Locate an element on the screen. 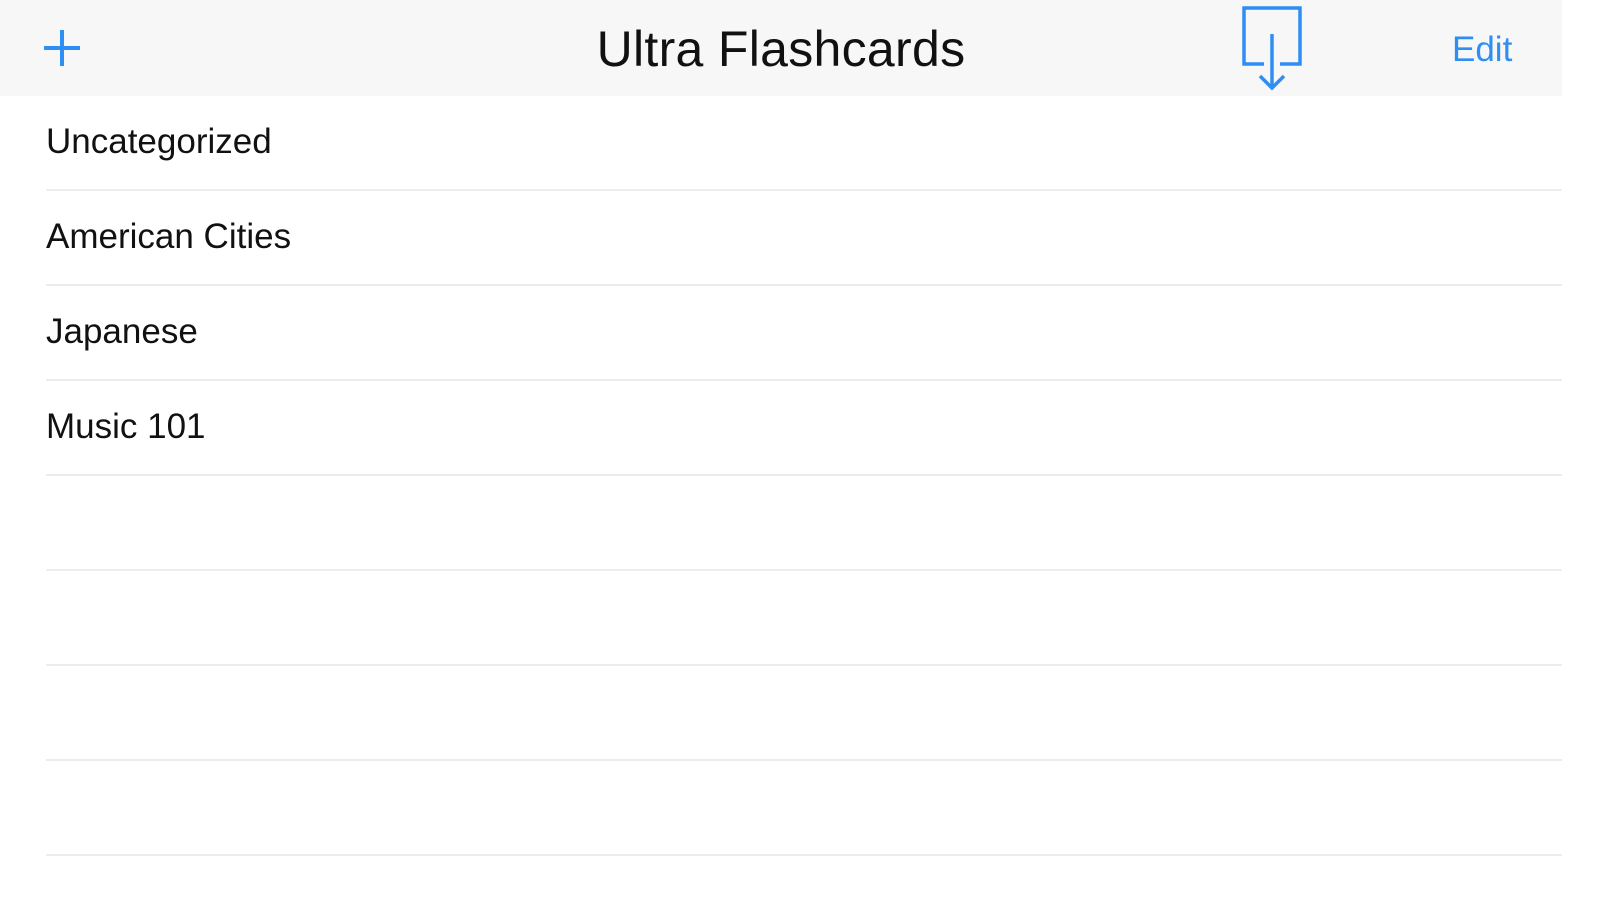 This screenshot has width=1599, height=900. list-item: Uncategorized is located at coordinates (799, 143).